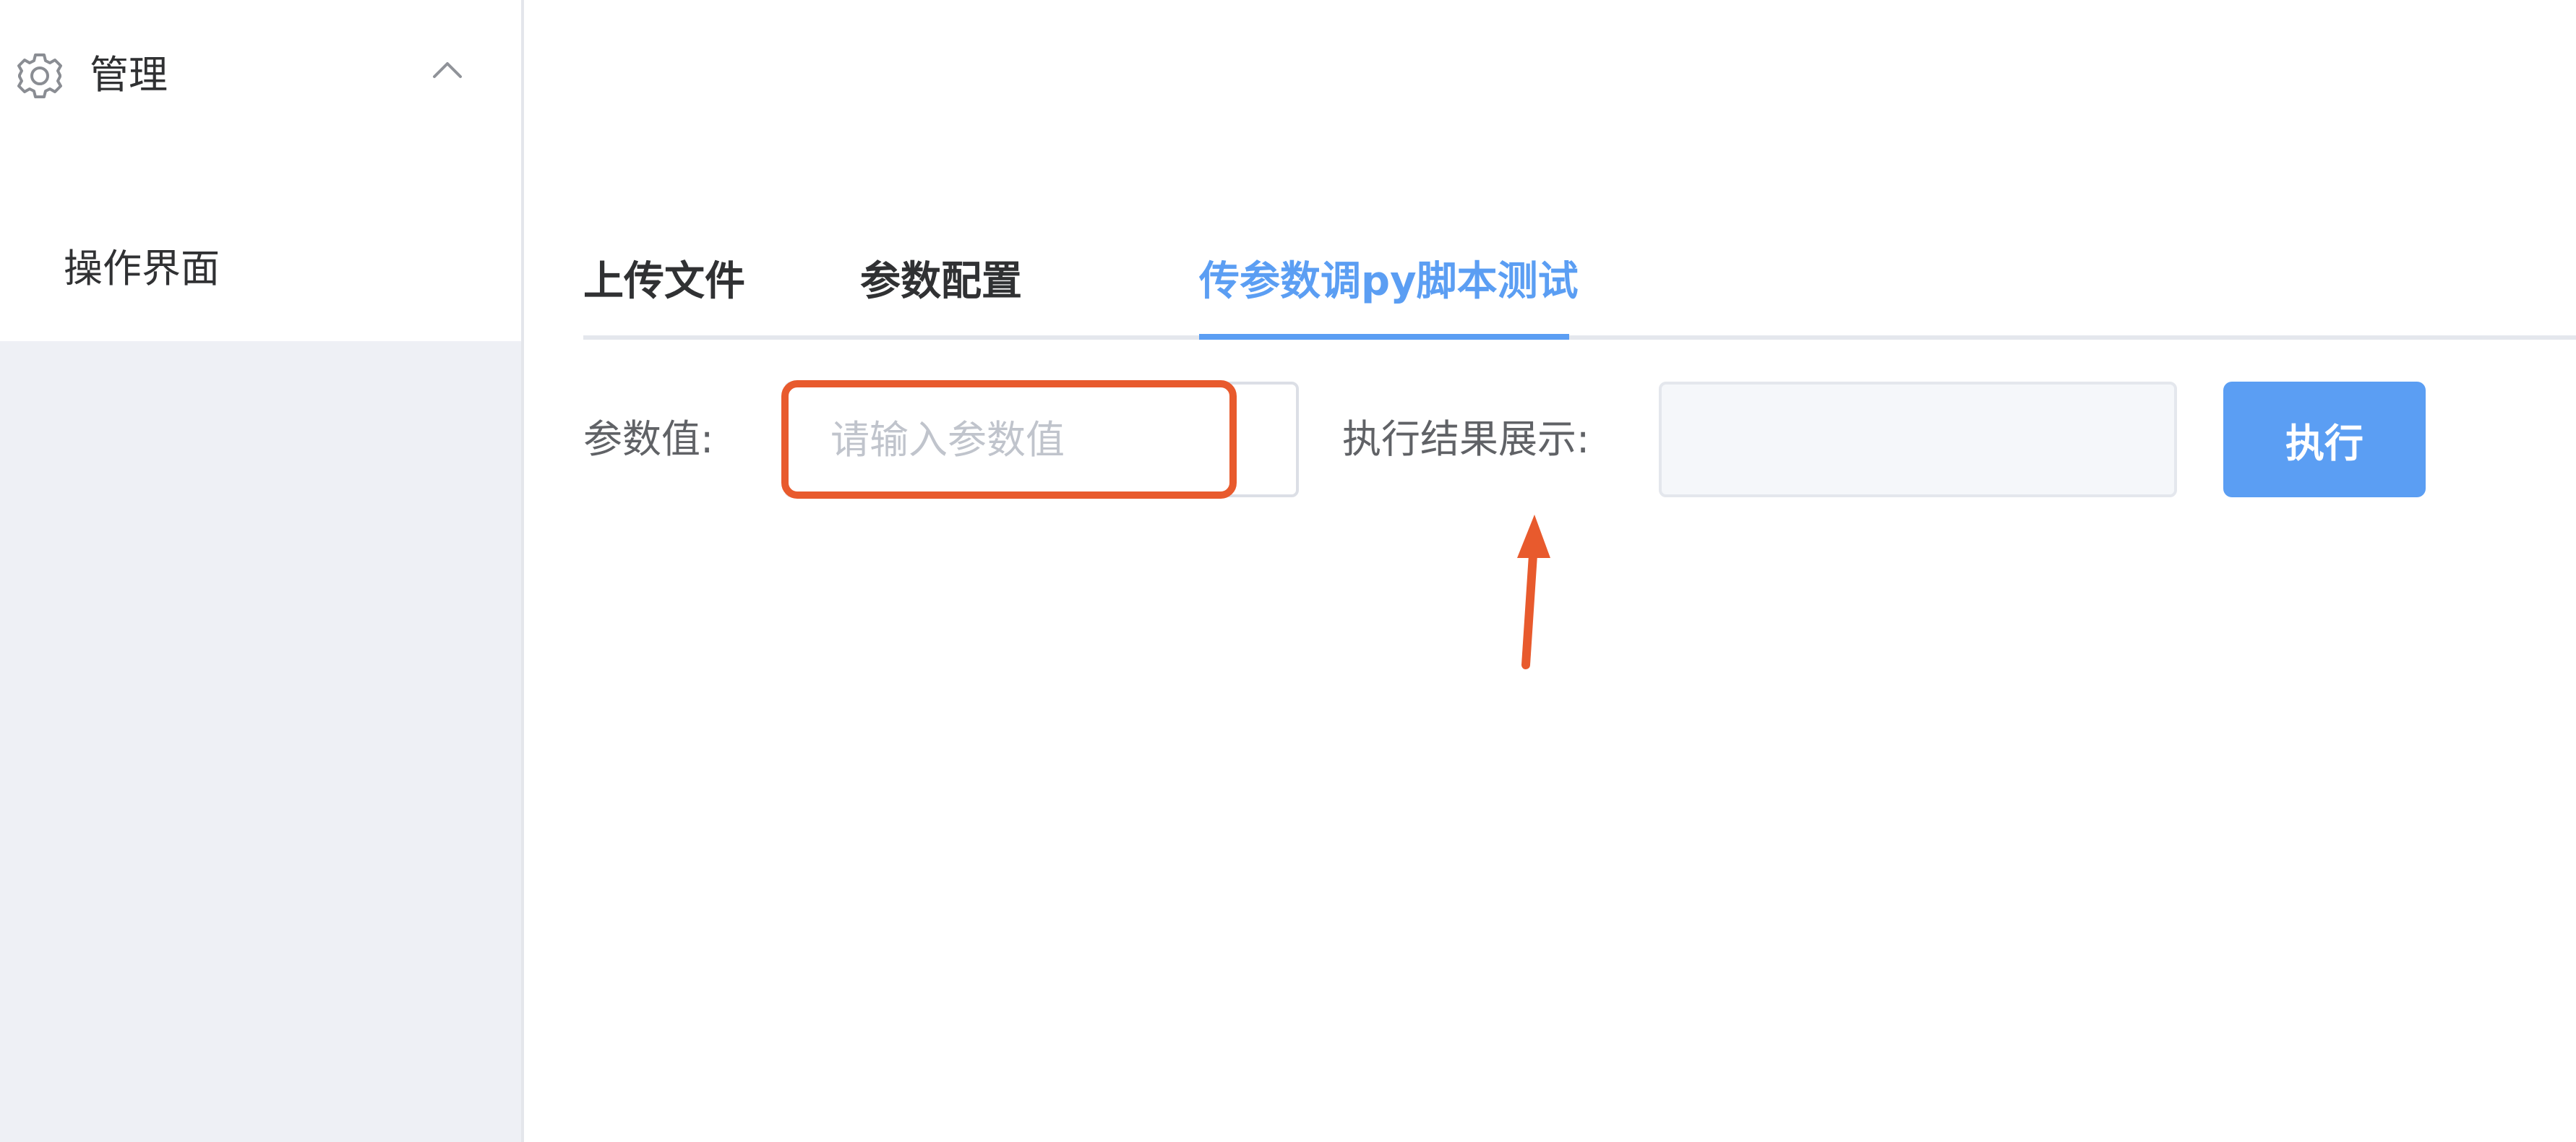 This screenshot has height=1142, width=2576. Describe the element at coordinates (448, 70) in the screenshot. I see `chevron-up-icon` at that location.